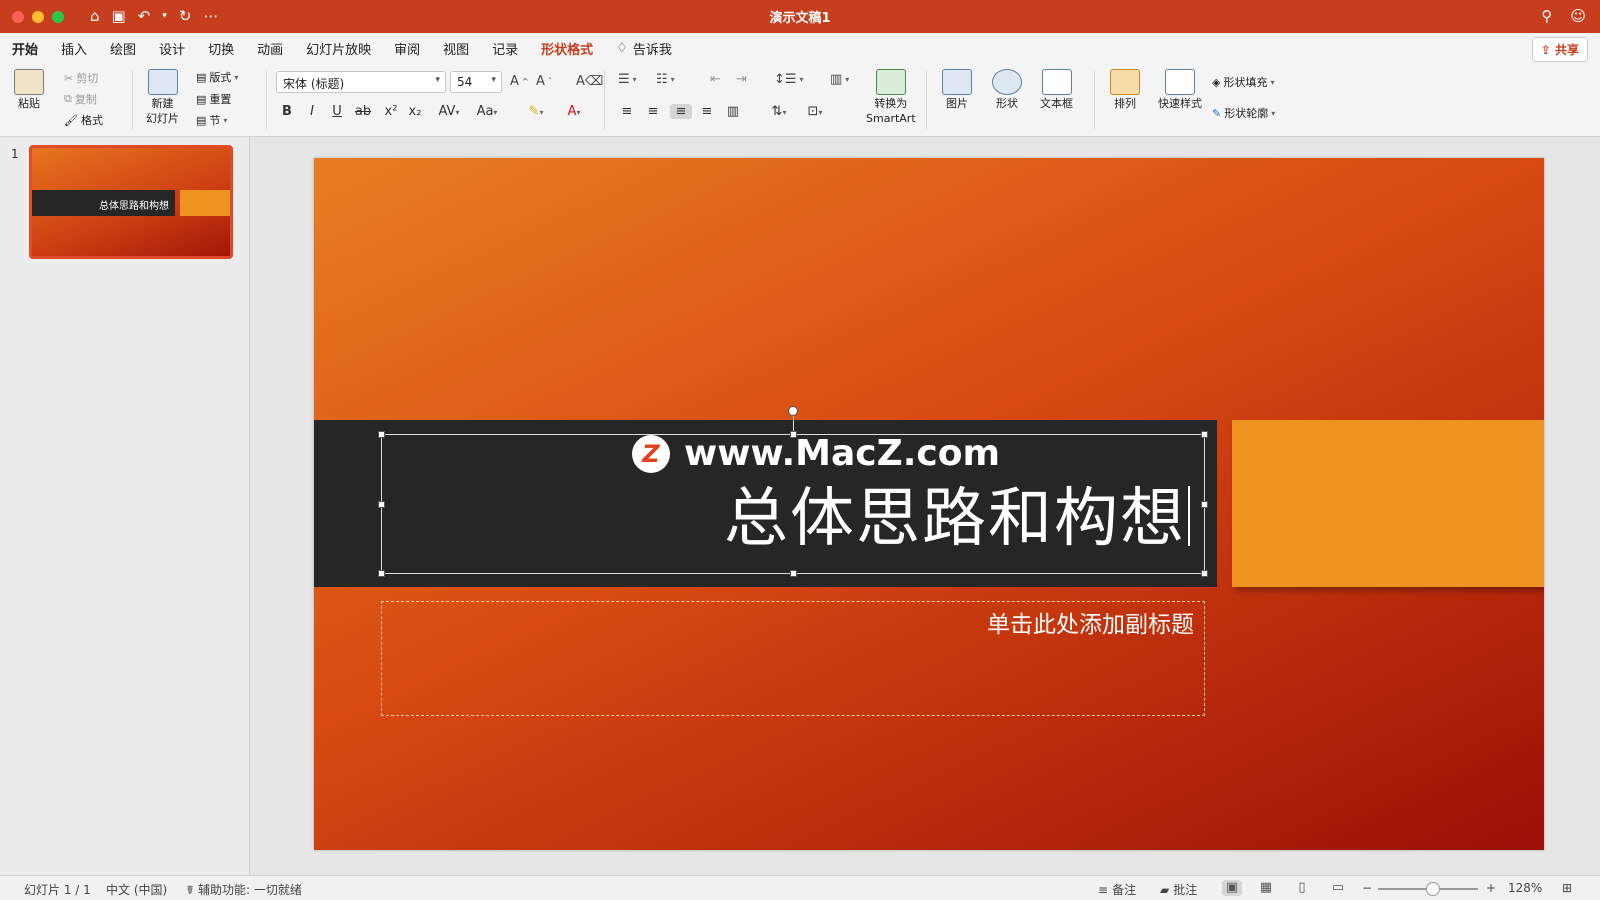 The height and width of the screenshot is (900, 1600). What do you see at coordinates (589, 81) in the screenshot?
I see `clear-formatting-icon: A⌫` at bounding box center [589, 81].